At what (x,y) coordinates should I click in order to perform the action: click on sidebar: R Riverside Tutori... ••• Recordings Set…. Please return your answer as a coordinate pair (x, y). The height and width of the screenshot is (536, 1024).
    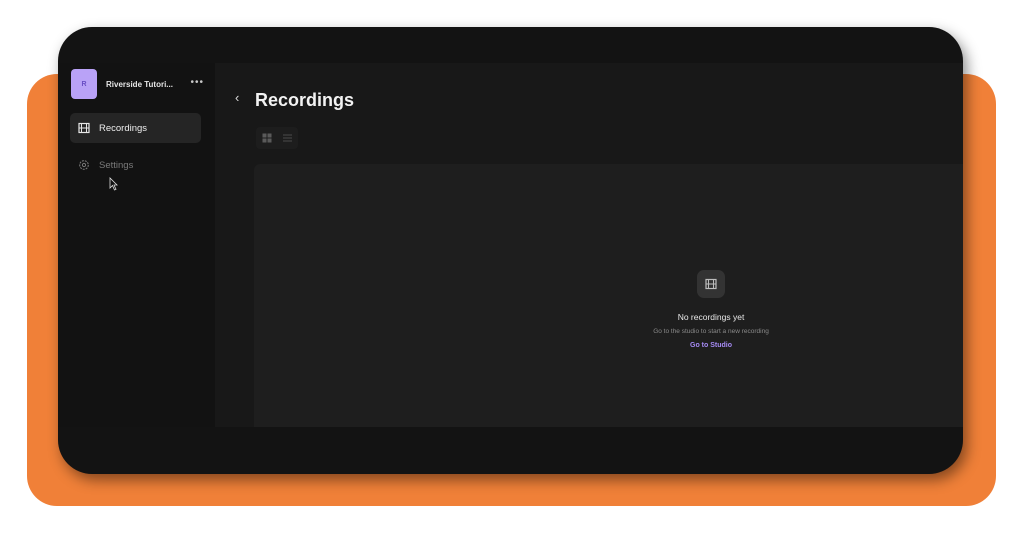
    Looking at the image, I should click on (136, 245).